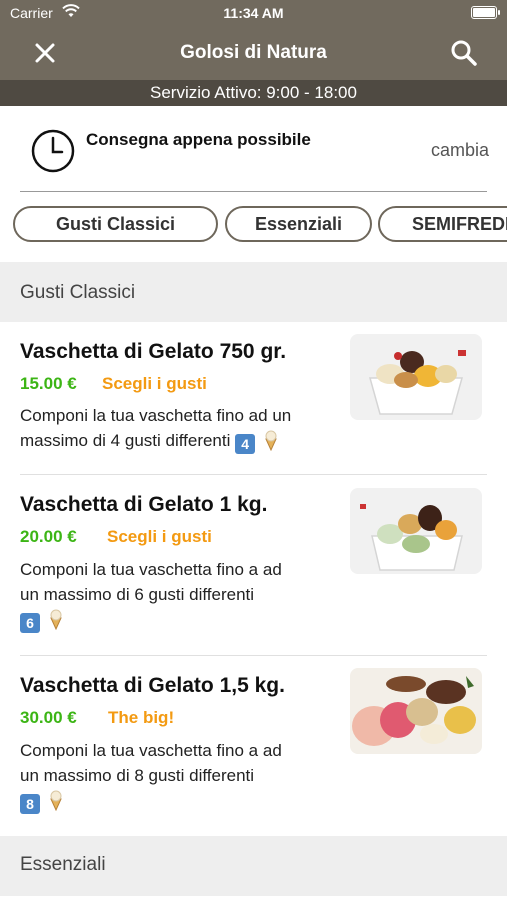  Describe the element at coordinates (48, 383) in the screenshot. I see `item-price: 15.00 €` at that location.